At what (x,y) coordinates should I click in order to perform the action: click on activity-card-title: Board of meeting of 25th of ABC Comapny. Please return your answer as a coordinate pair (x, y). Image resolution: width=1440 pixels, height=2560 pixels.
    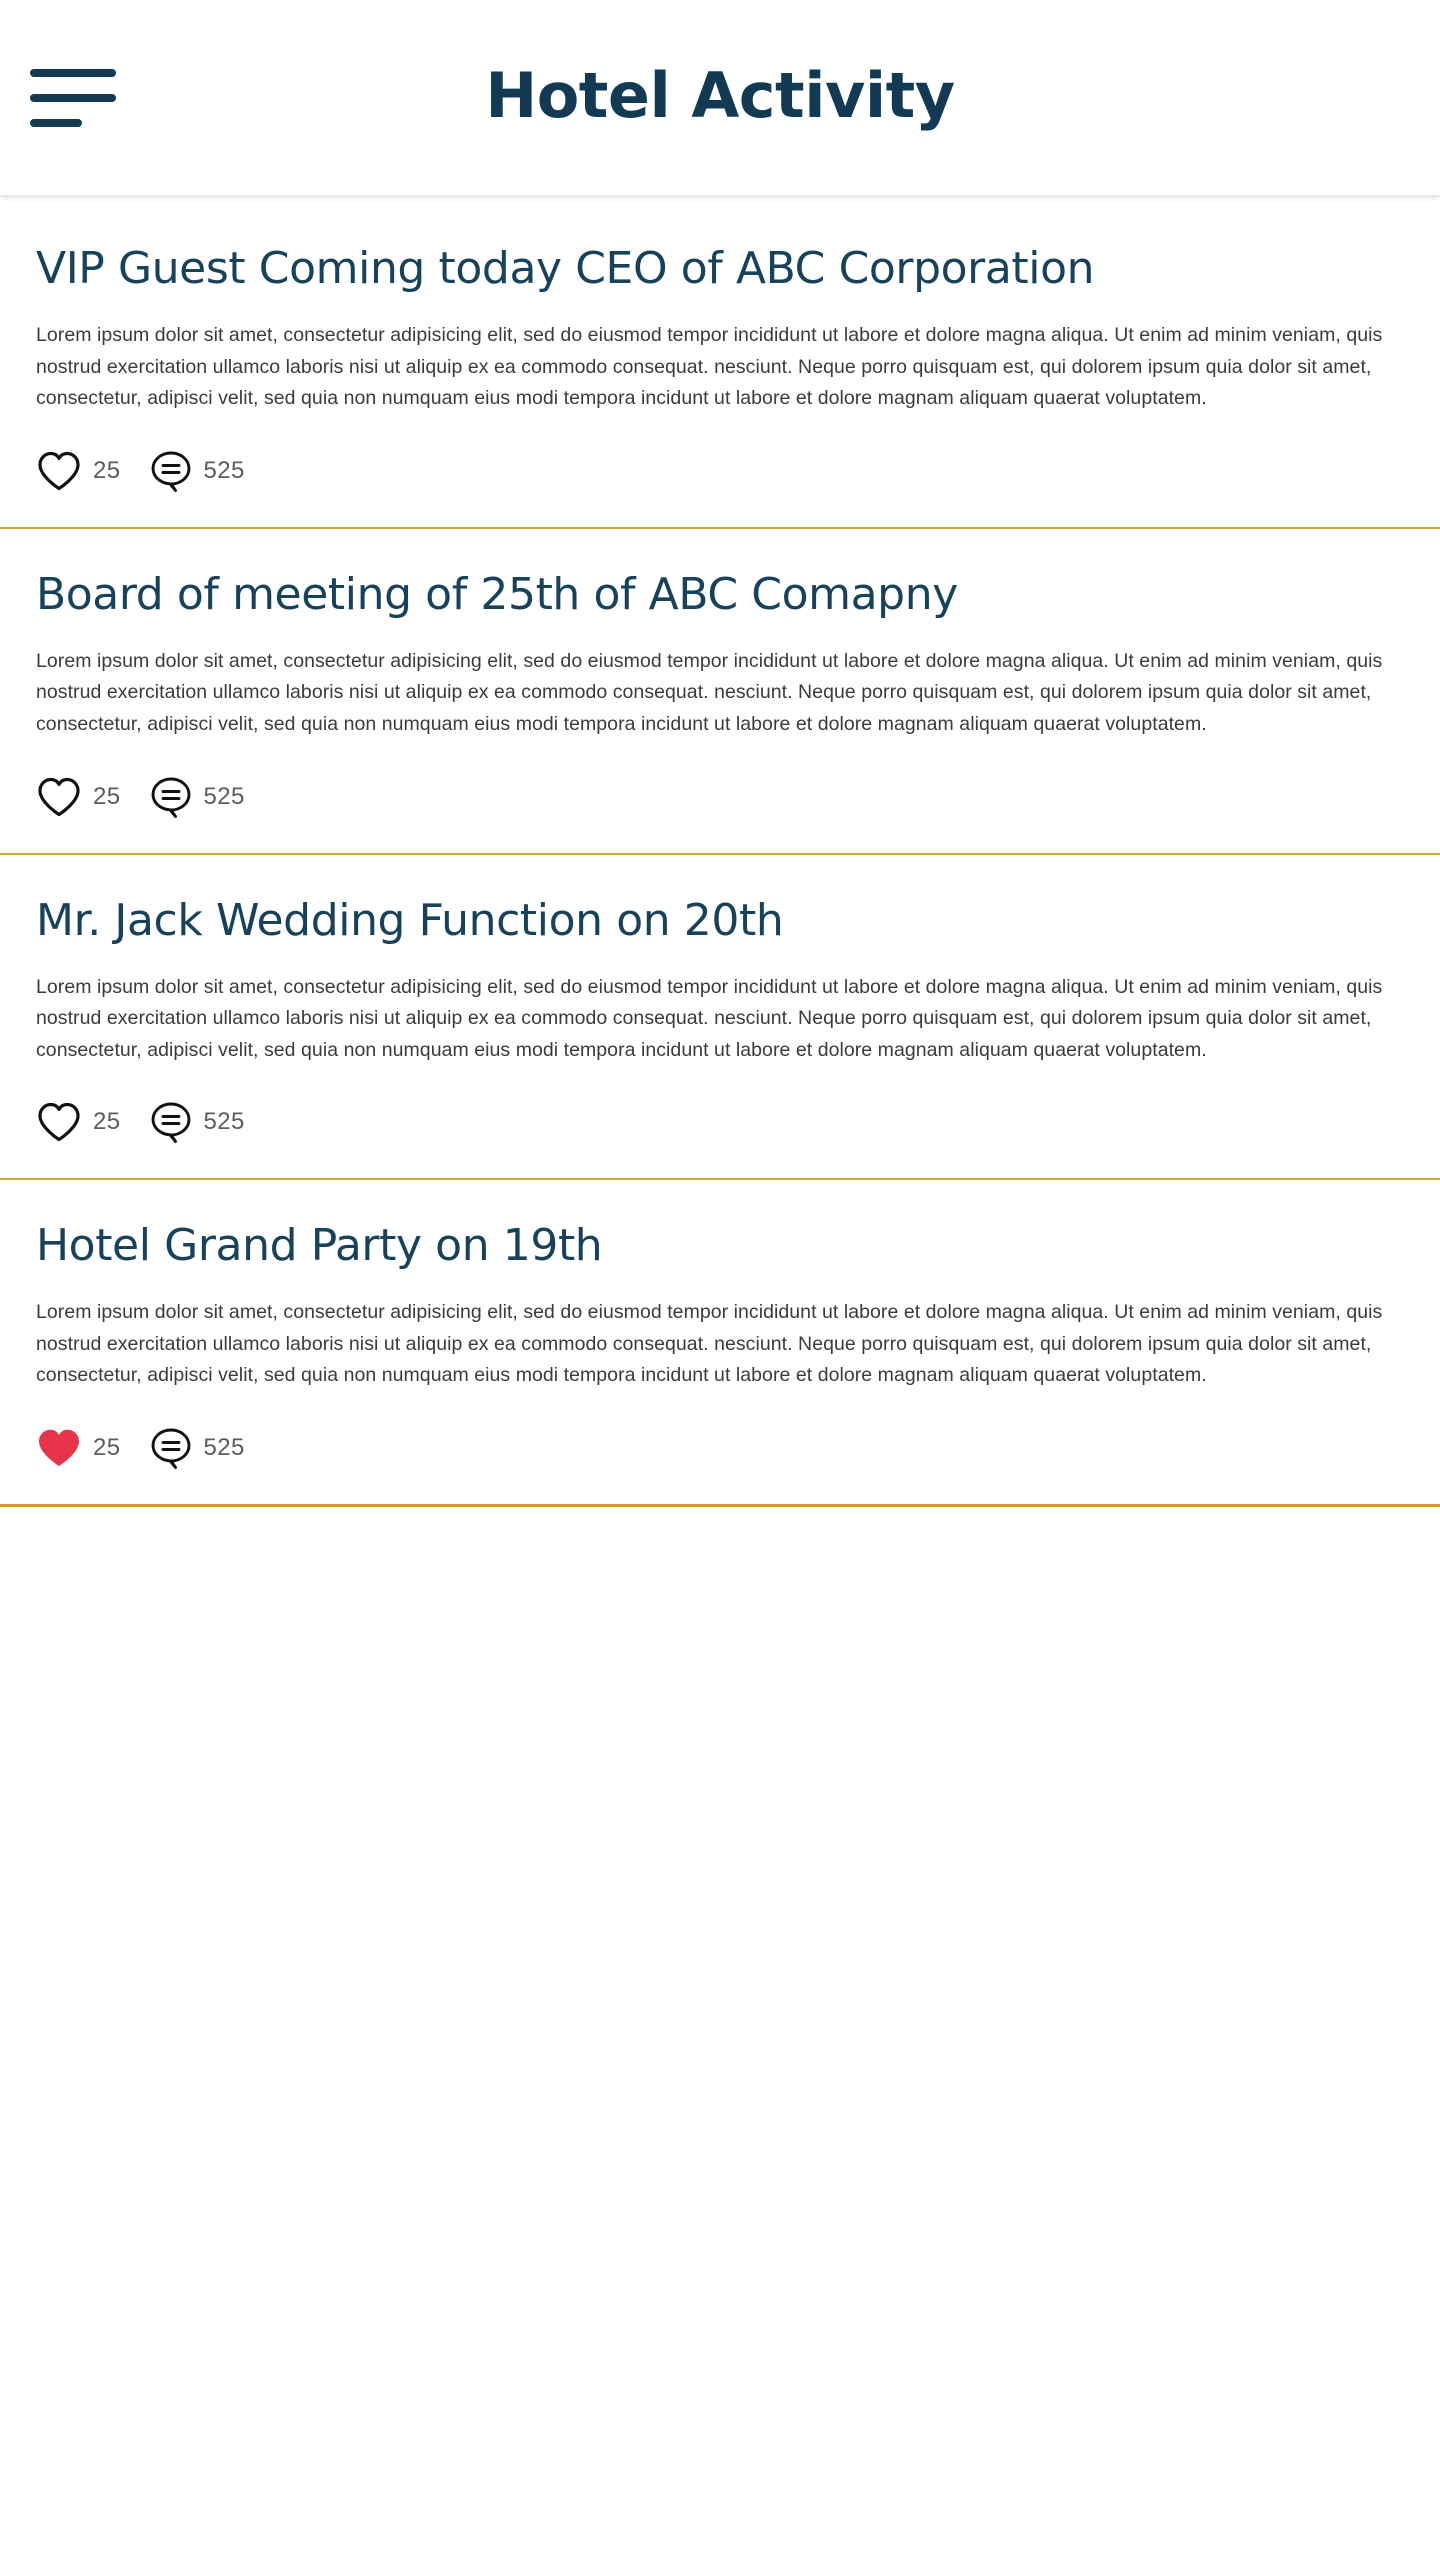
    Looking at the image, I should click on (497, 594).